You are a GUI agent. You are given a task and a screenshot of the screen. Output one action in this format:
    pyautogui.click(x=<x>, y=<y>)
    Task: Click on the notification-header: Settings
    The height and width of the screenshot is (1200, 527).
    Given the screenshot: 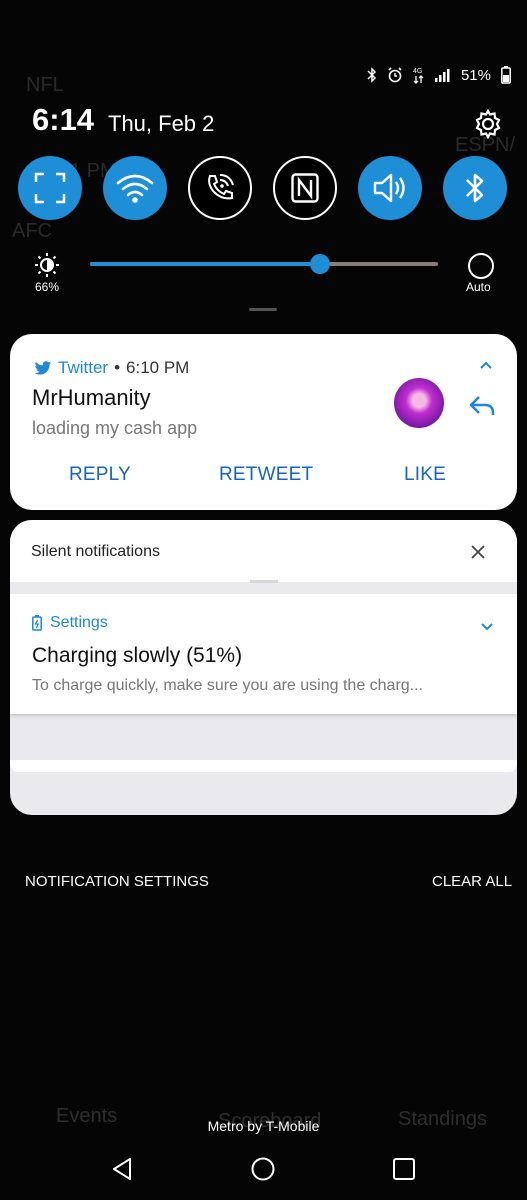 What is the action you would take?
    pyautogui.click(x=70, y=623)
    